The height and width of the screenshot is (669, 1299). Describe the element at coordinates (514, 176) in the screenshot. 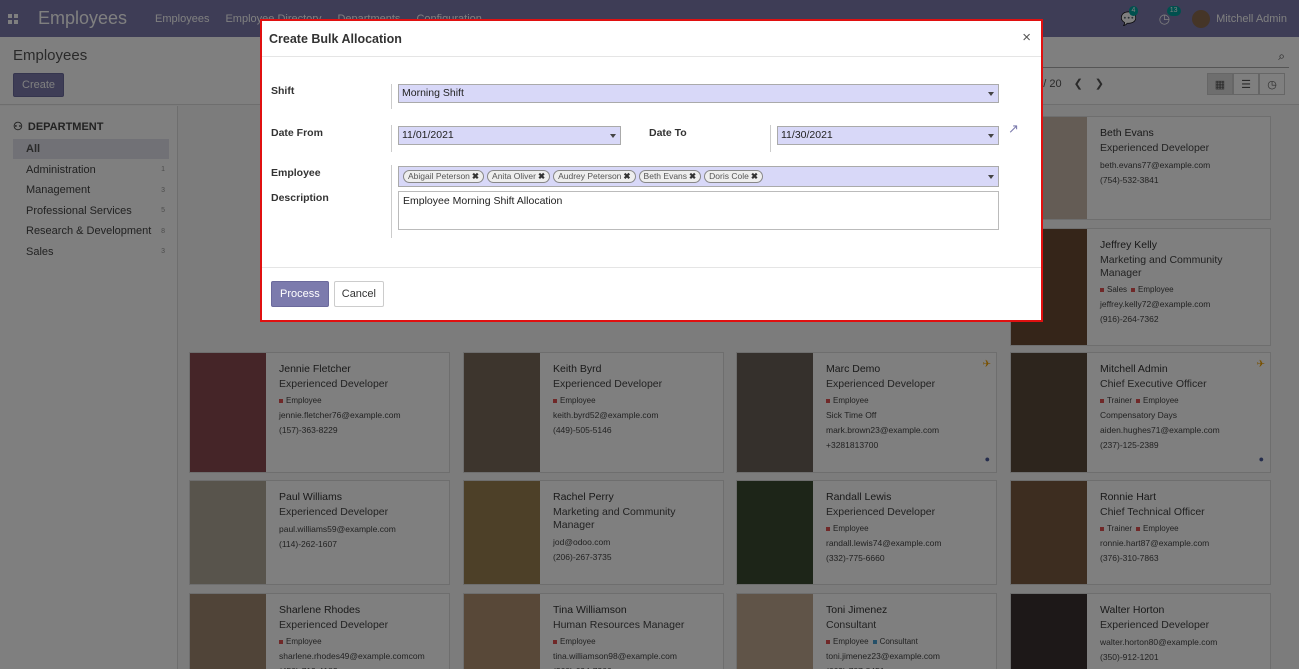

I see `employee-tag-label: Anita Oliver` at that location.